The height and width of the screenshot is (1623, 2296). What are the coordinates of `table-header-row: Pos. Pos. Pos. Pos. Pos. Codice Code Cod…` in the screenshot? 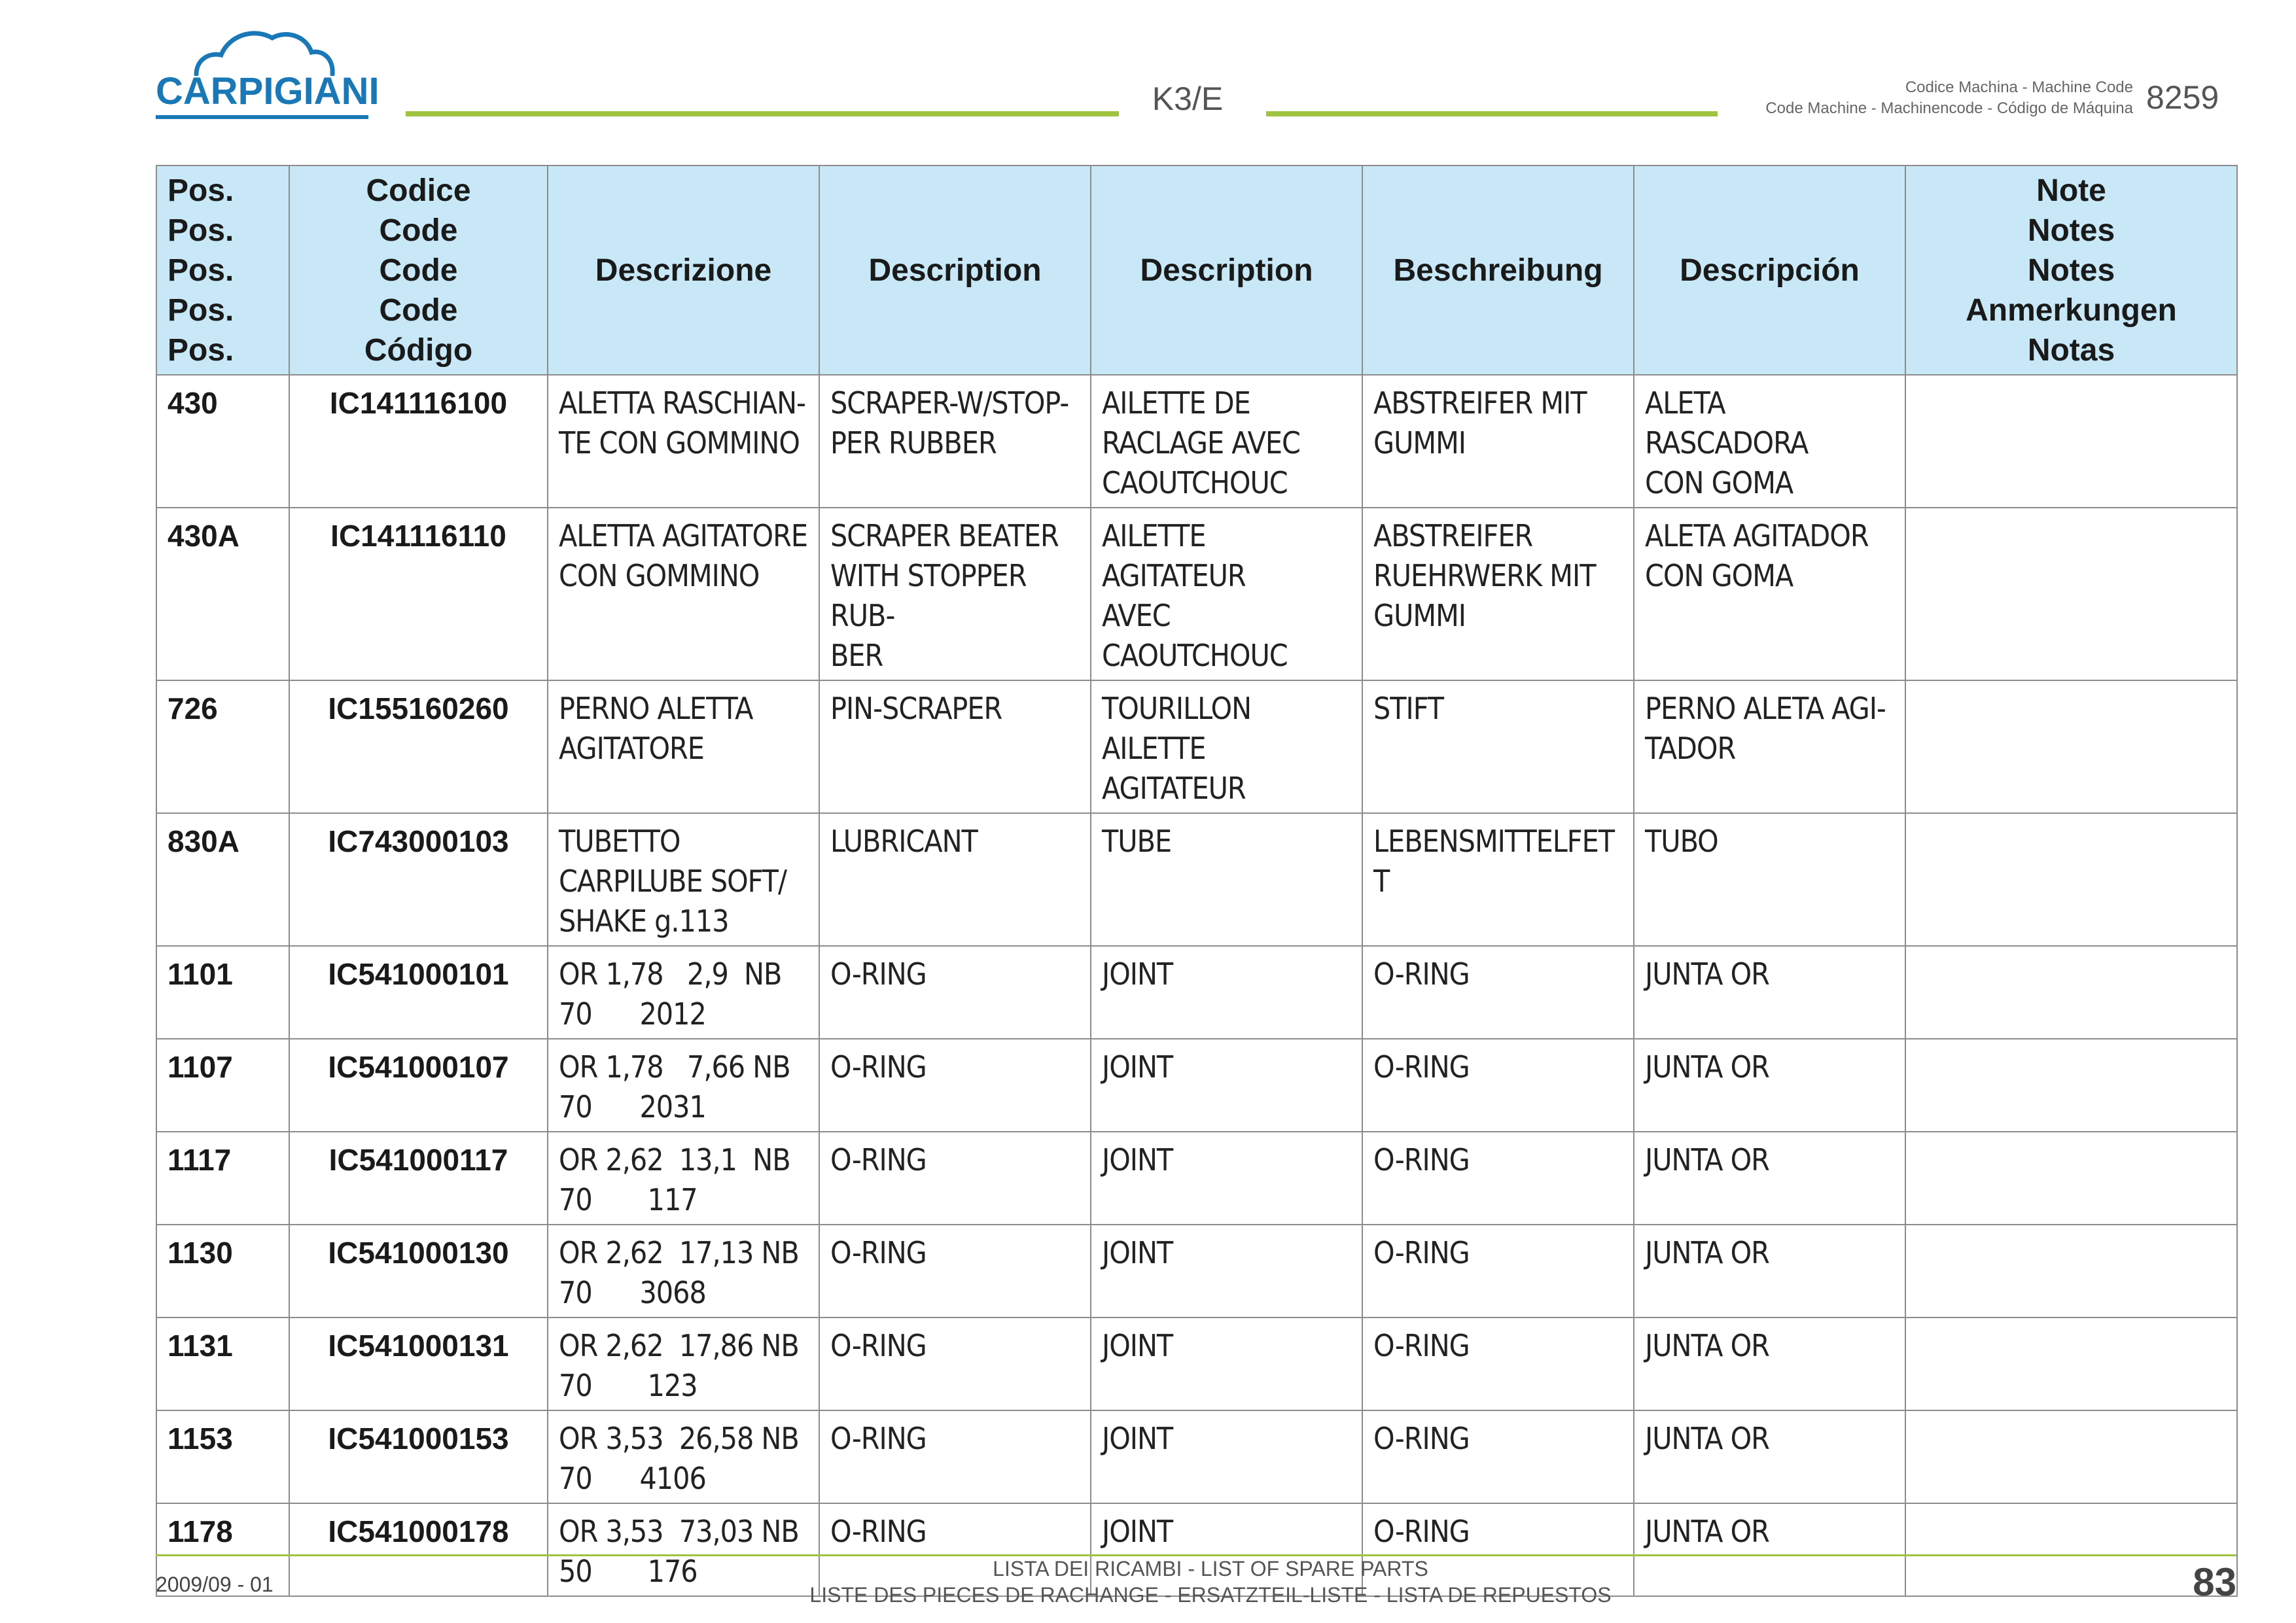 It's located at (1197, 270).